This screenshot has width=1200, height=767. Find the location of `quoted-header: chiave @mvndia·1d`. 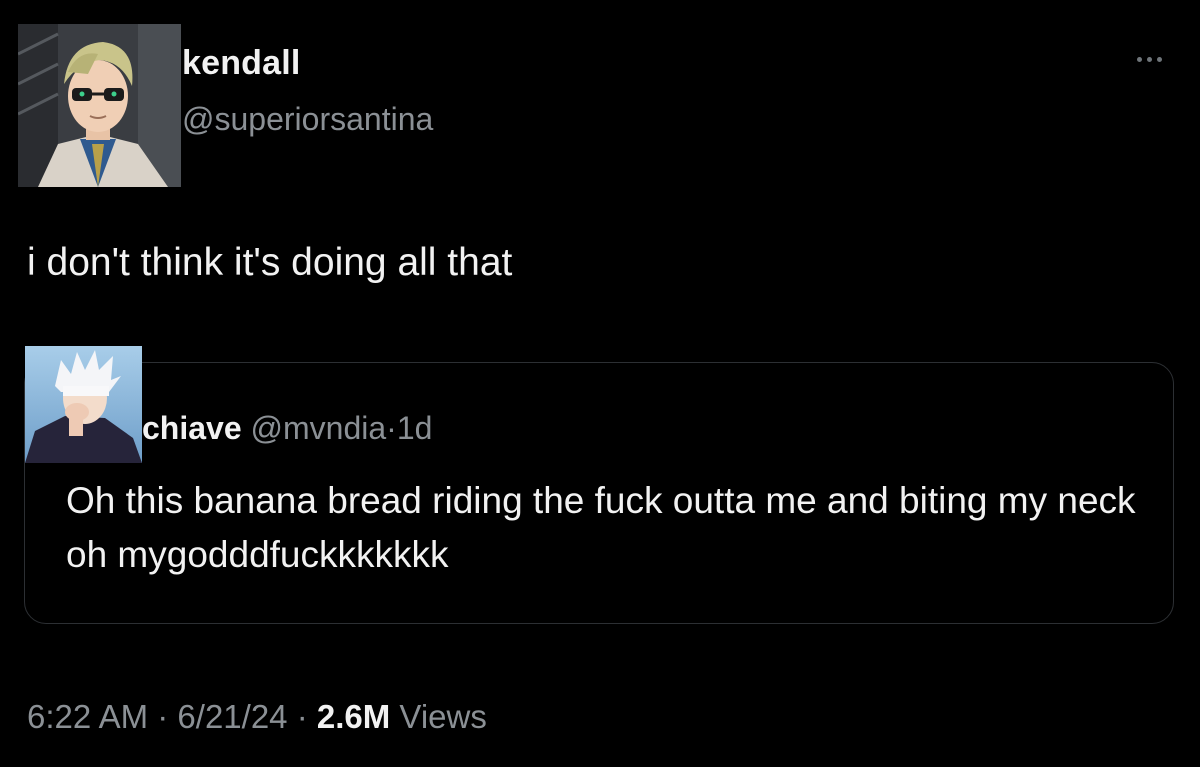

quoted-header: chiave @mvndia·1d is located at coordinates (287, 428).